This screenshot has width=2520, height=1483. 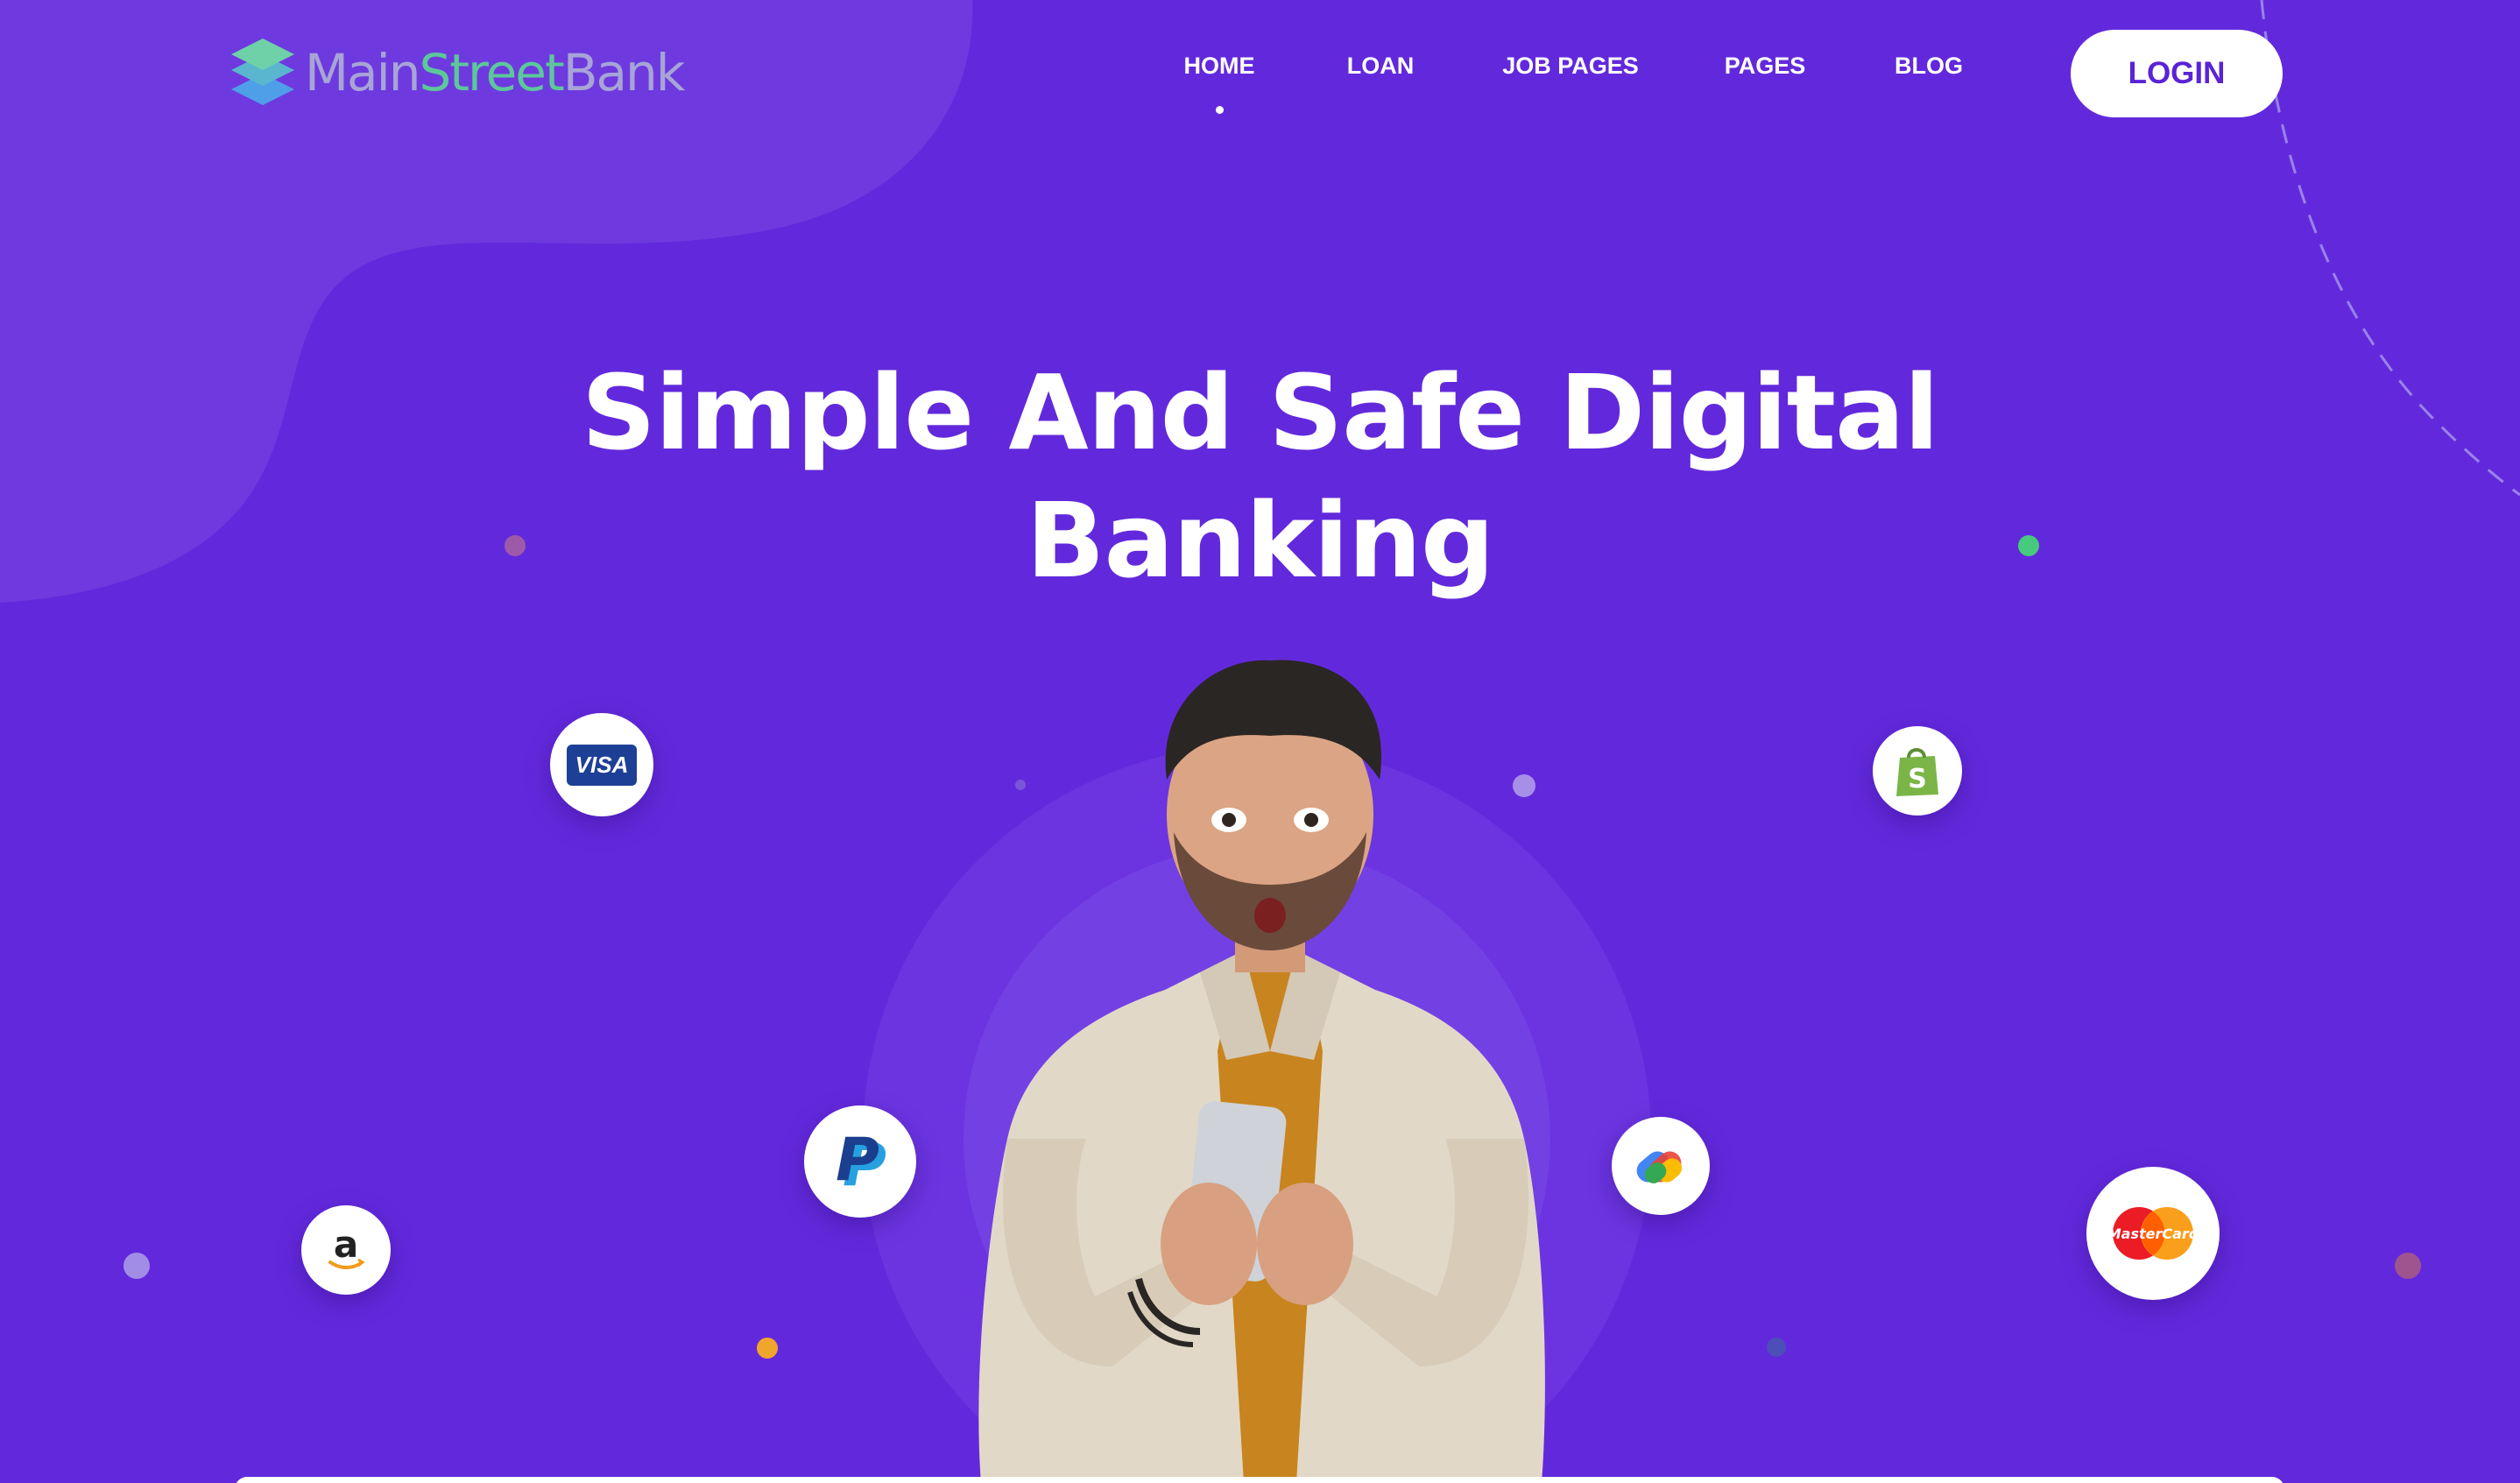 I want to click on brand-logo: MainStreetBank, so click(x=457, y=73).